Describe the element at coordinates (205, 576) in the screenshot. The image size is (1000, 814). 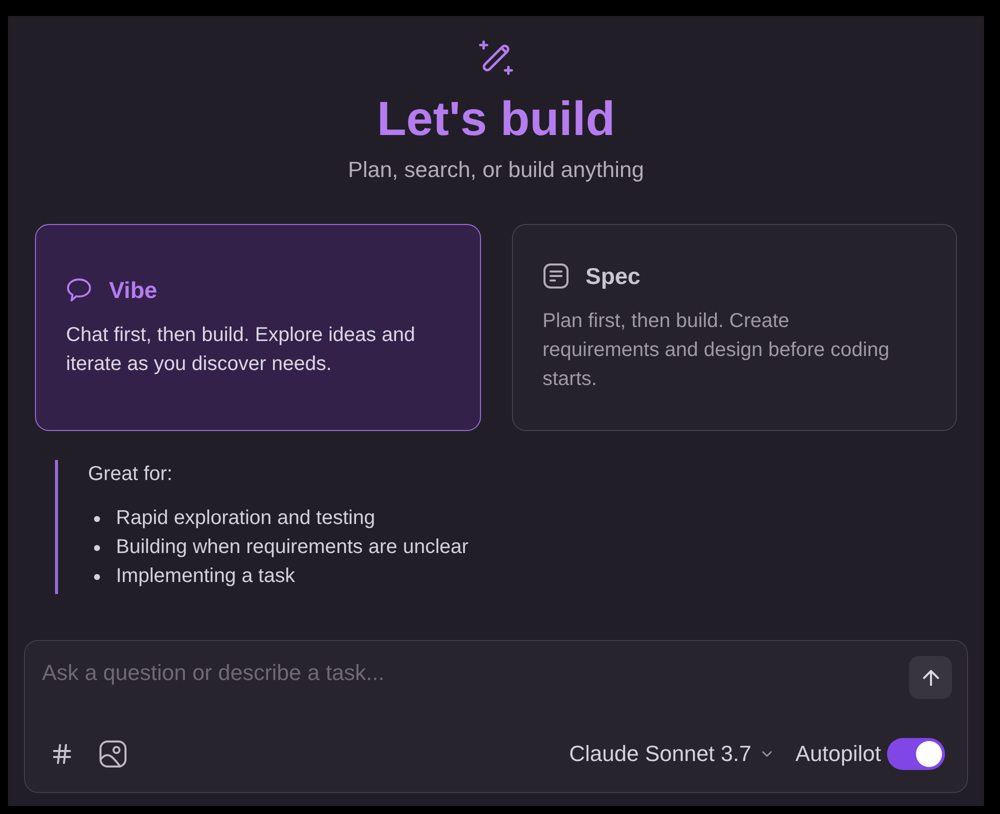
I see `list-item-text: Implementing a task` at that location.